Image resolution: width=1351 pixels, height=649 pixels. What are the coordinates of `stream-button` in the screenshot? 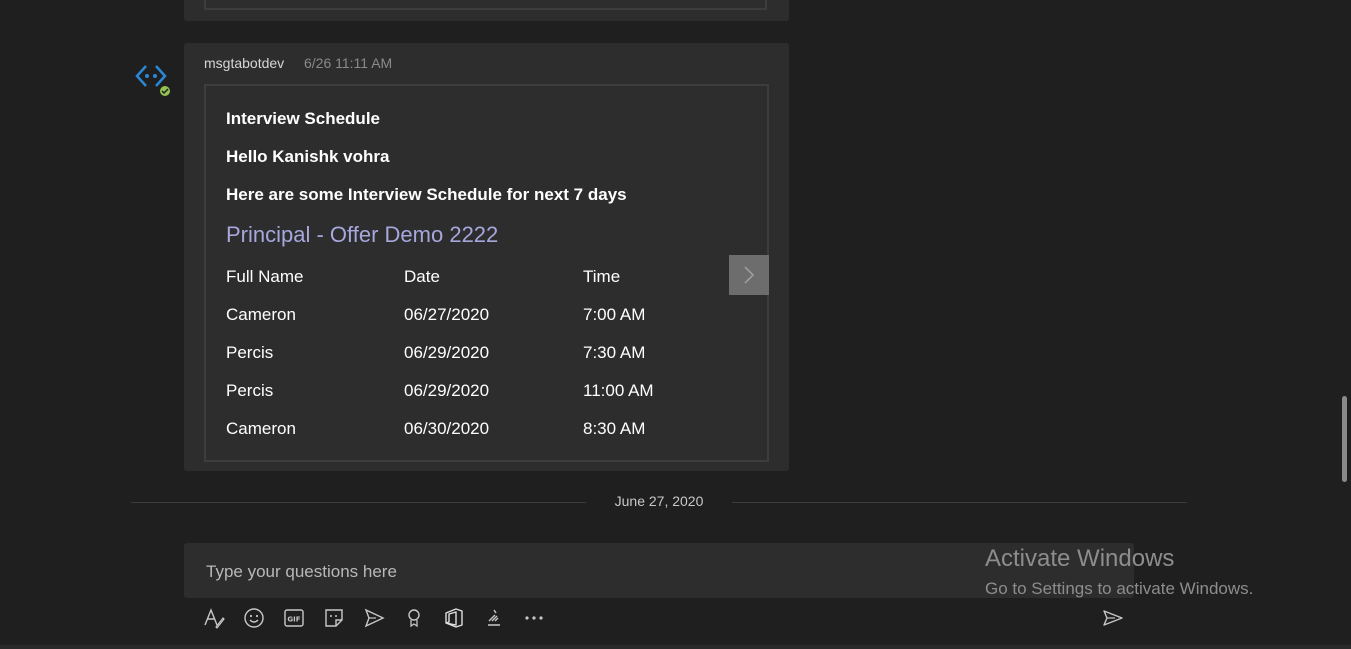 It's located at (494, 618).